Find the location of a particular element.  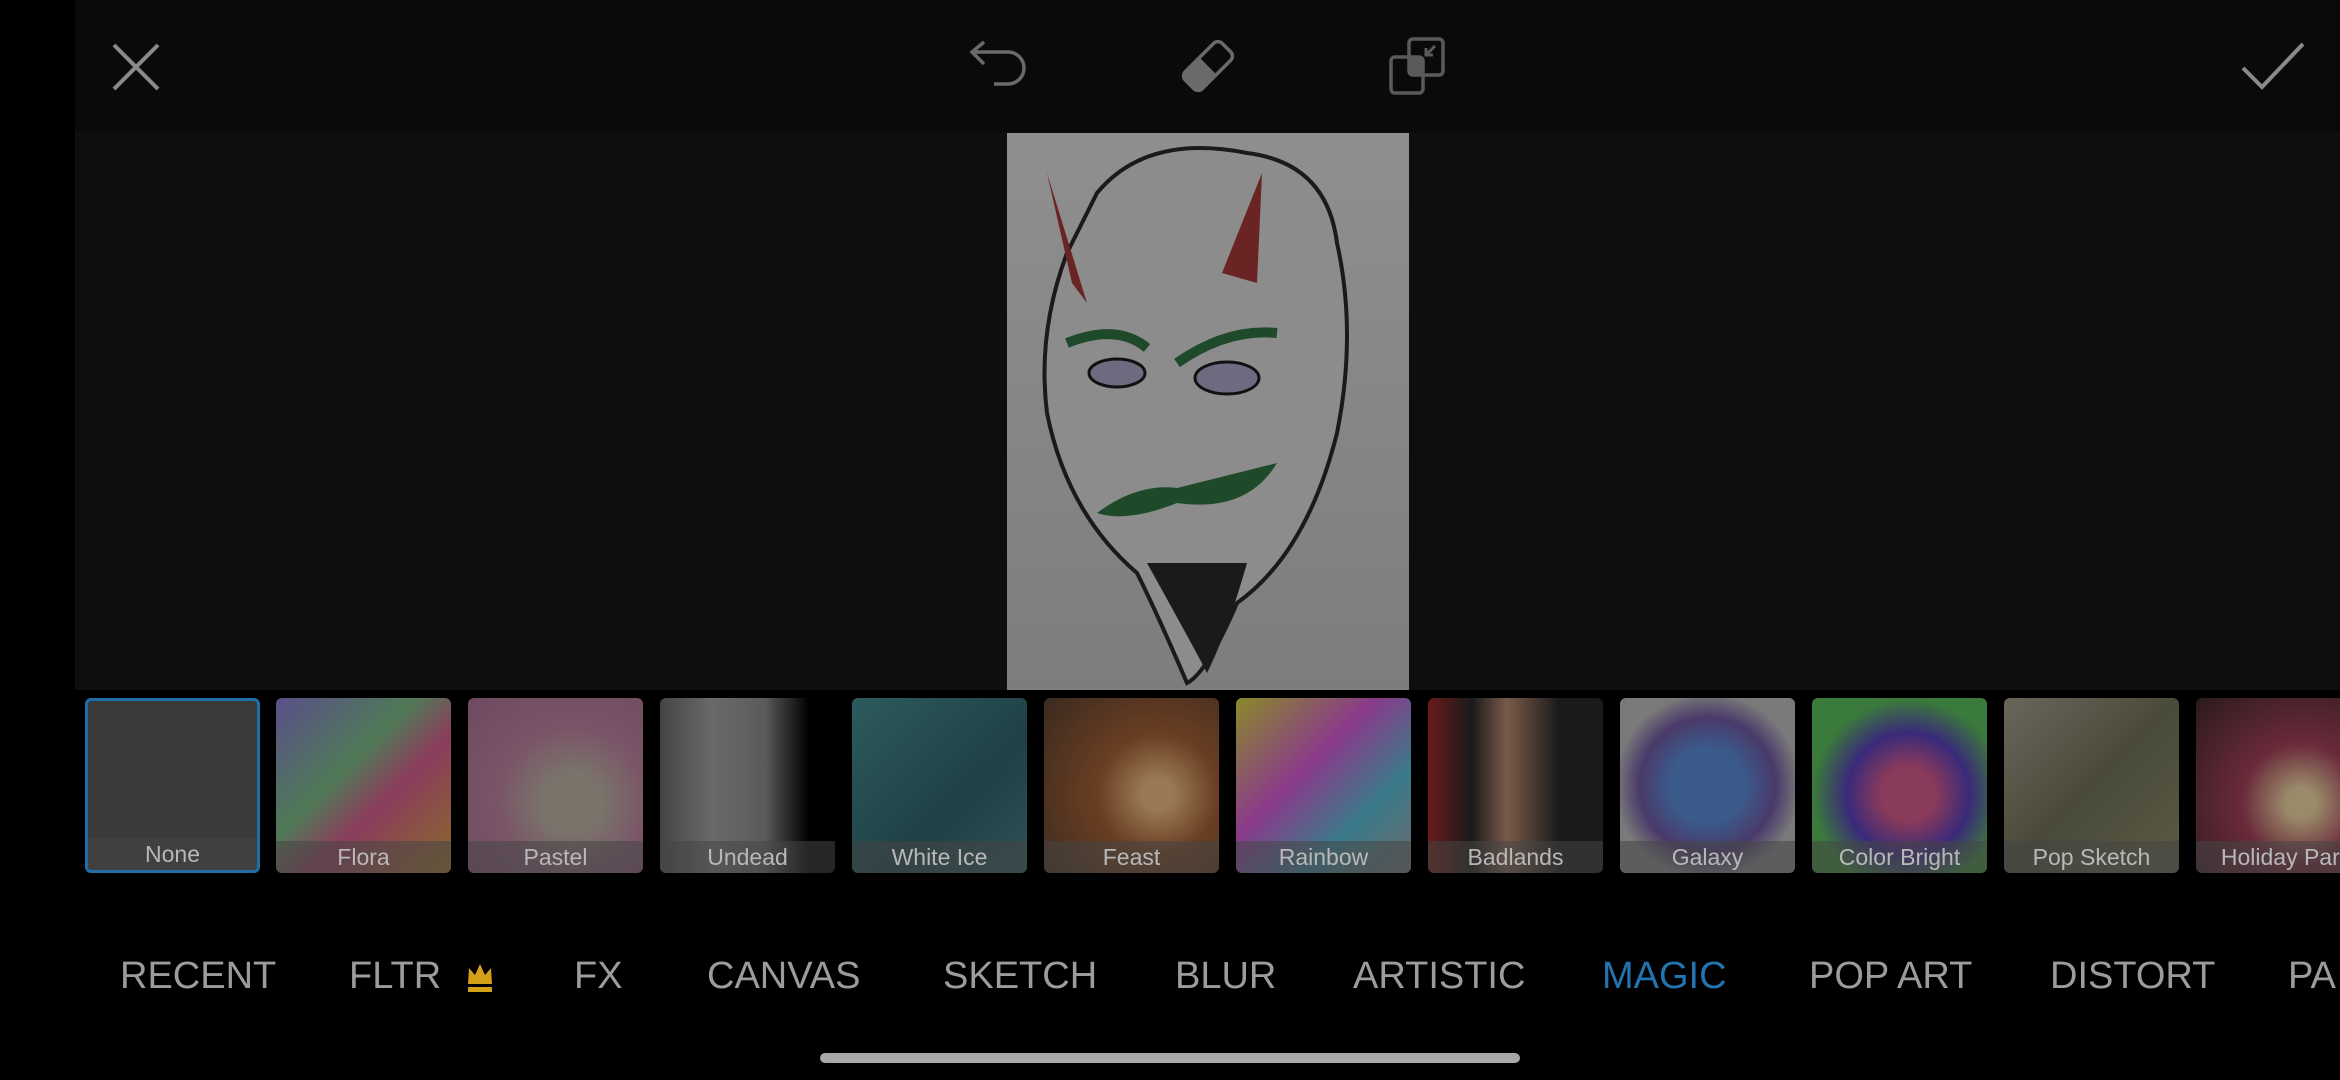

undo-icon is located at coordinates (999, 67).